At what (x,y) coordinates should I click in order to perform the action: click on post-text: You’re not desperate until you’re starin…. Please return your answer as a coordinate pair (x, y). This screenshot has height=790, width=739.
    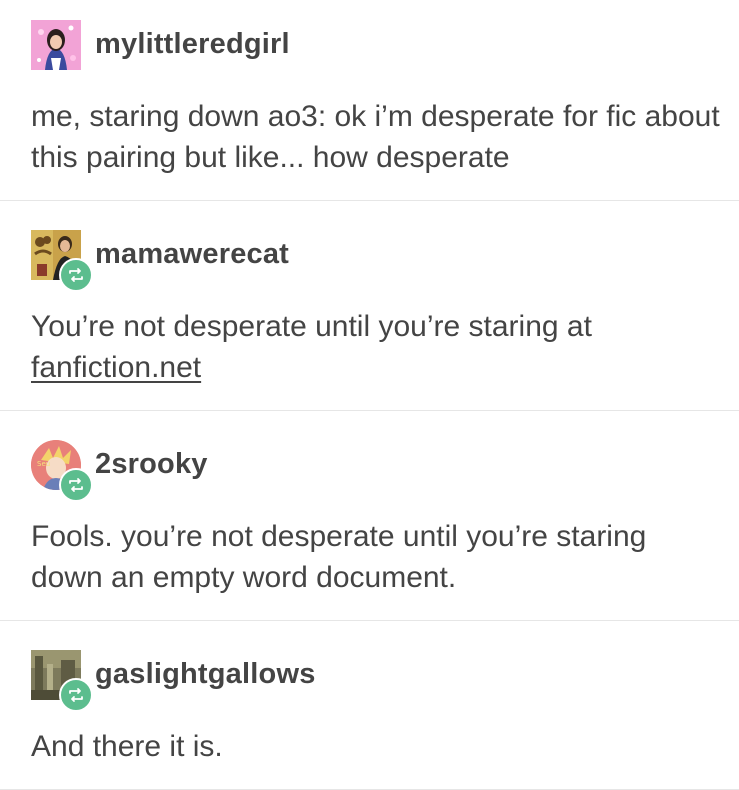
    Looking at the image, I should click on (376, 347).